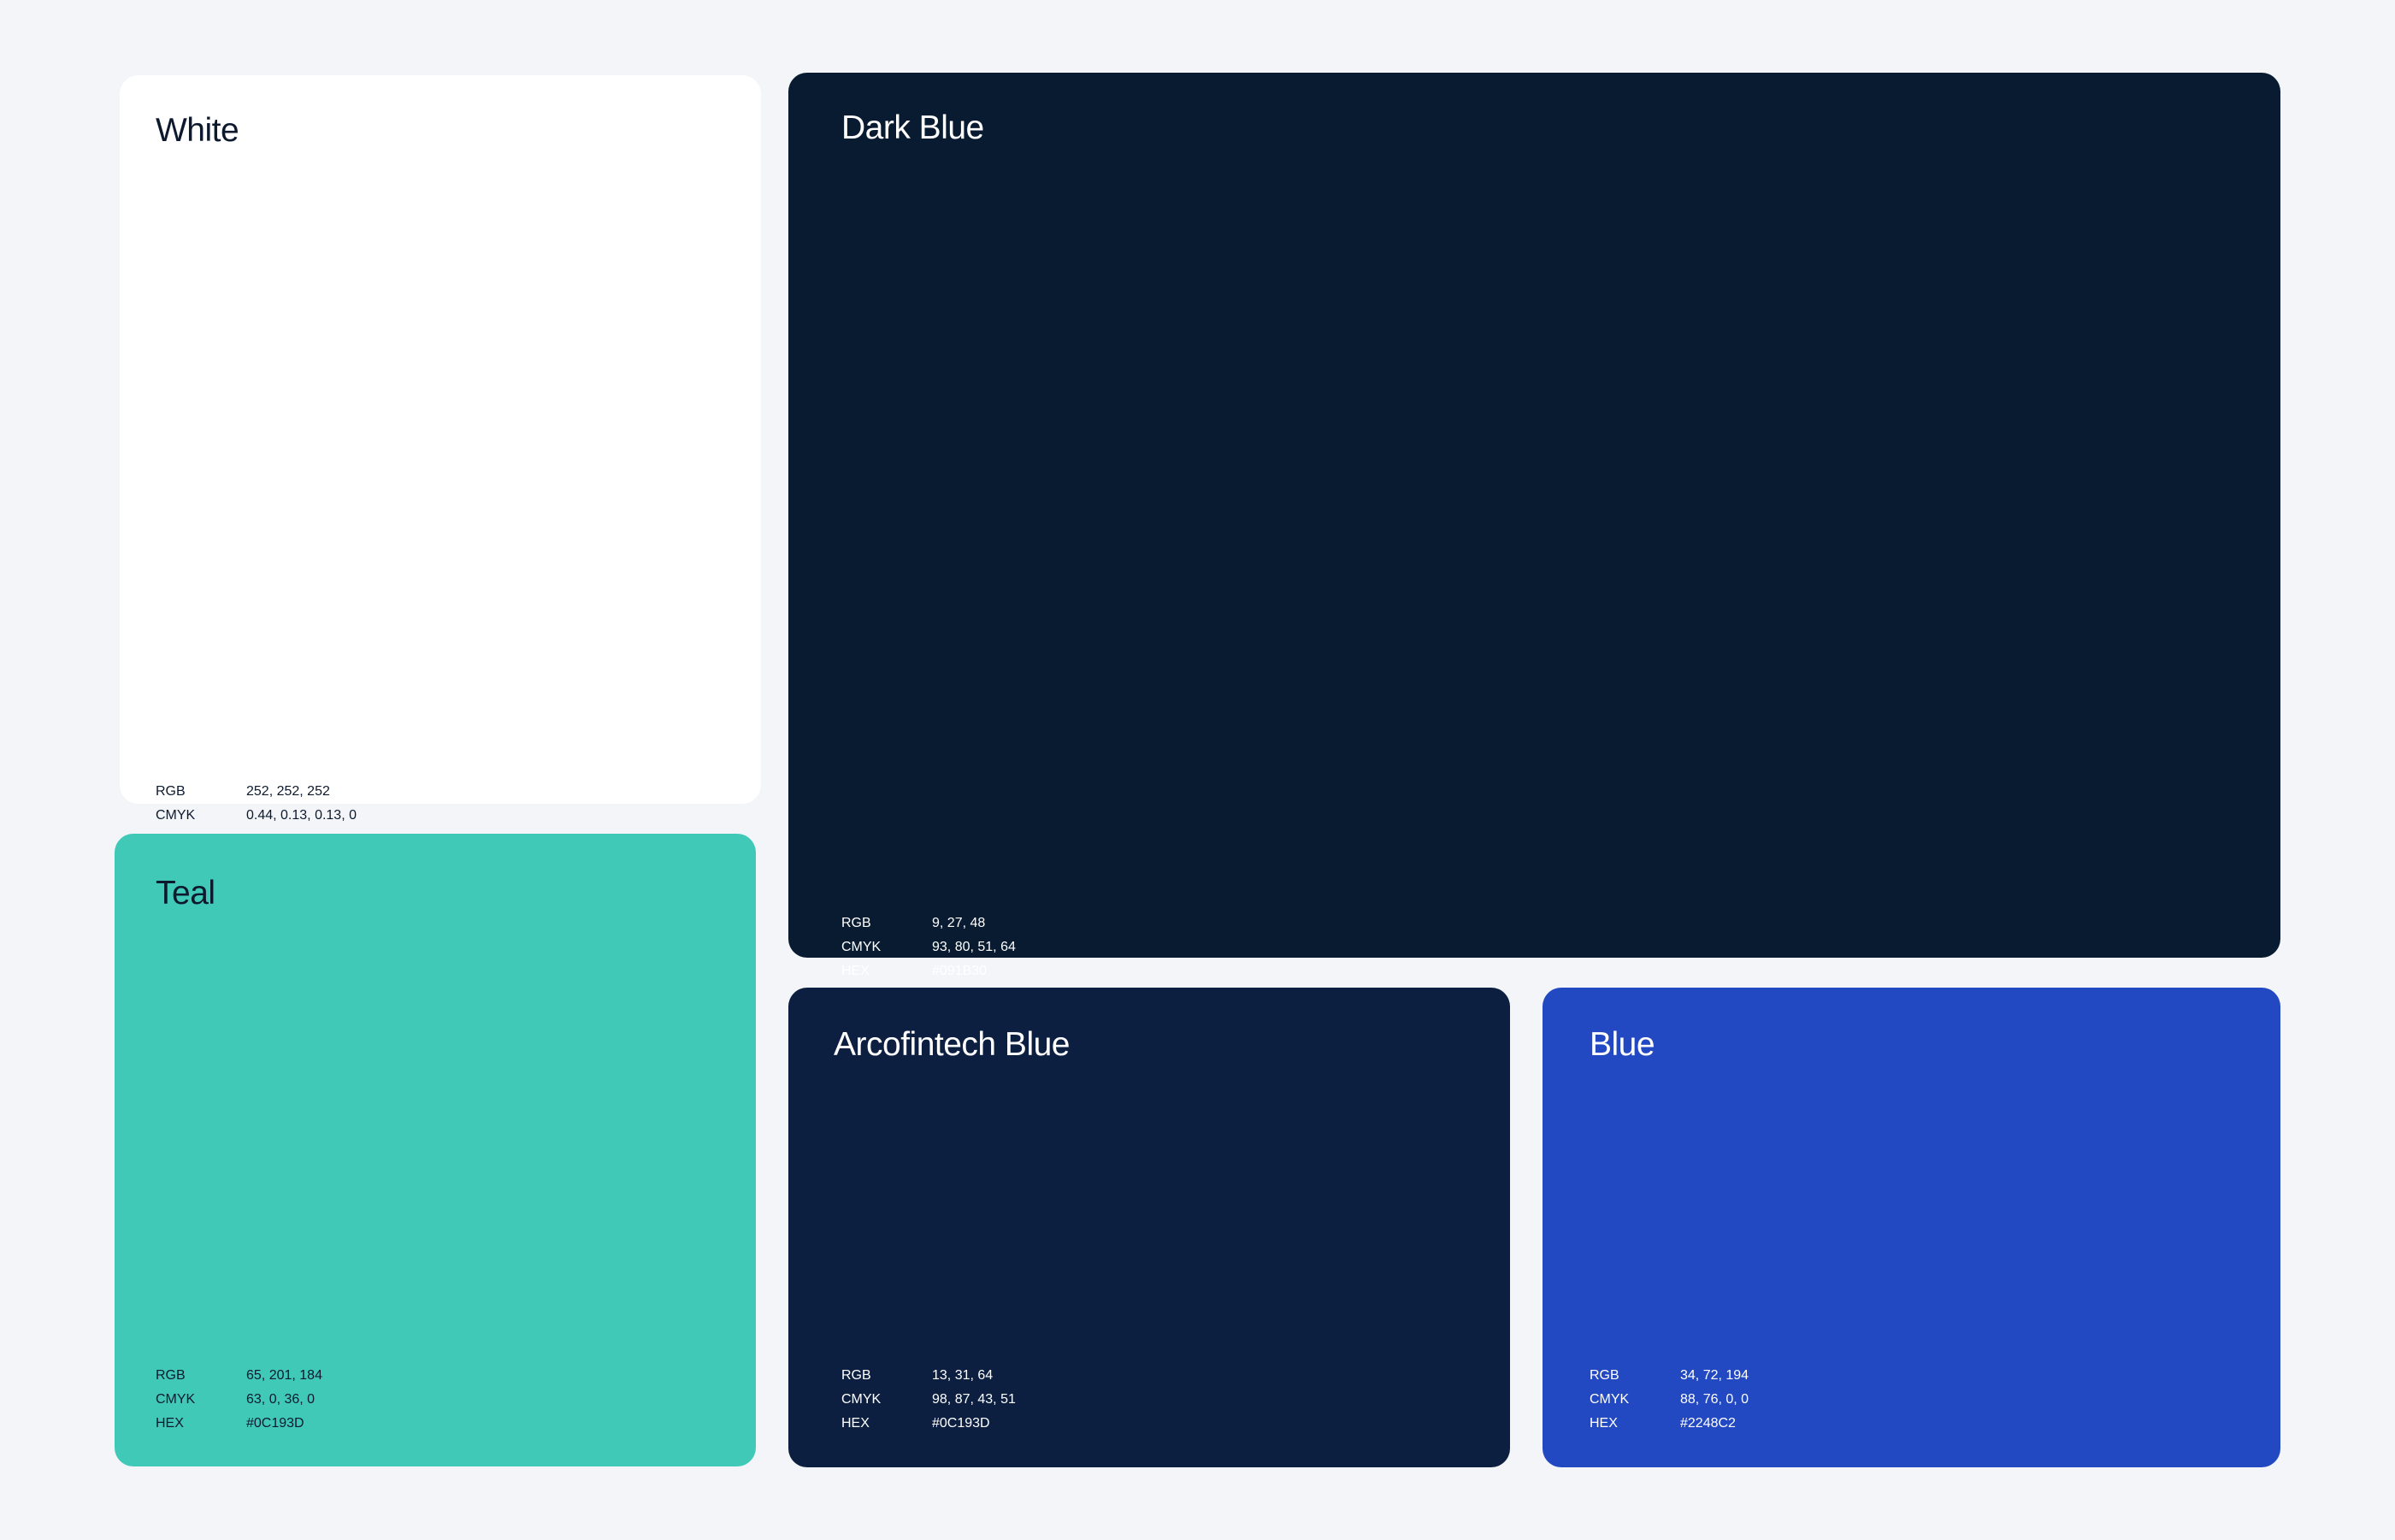  Describe the element at coordinates (928, 924) in the screenshot. I see `rgb-row: RGB 9, 27, 48` at that location.